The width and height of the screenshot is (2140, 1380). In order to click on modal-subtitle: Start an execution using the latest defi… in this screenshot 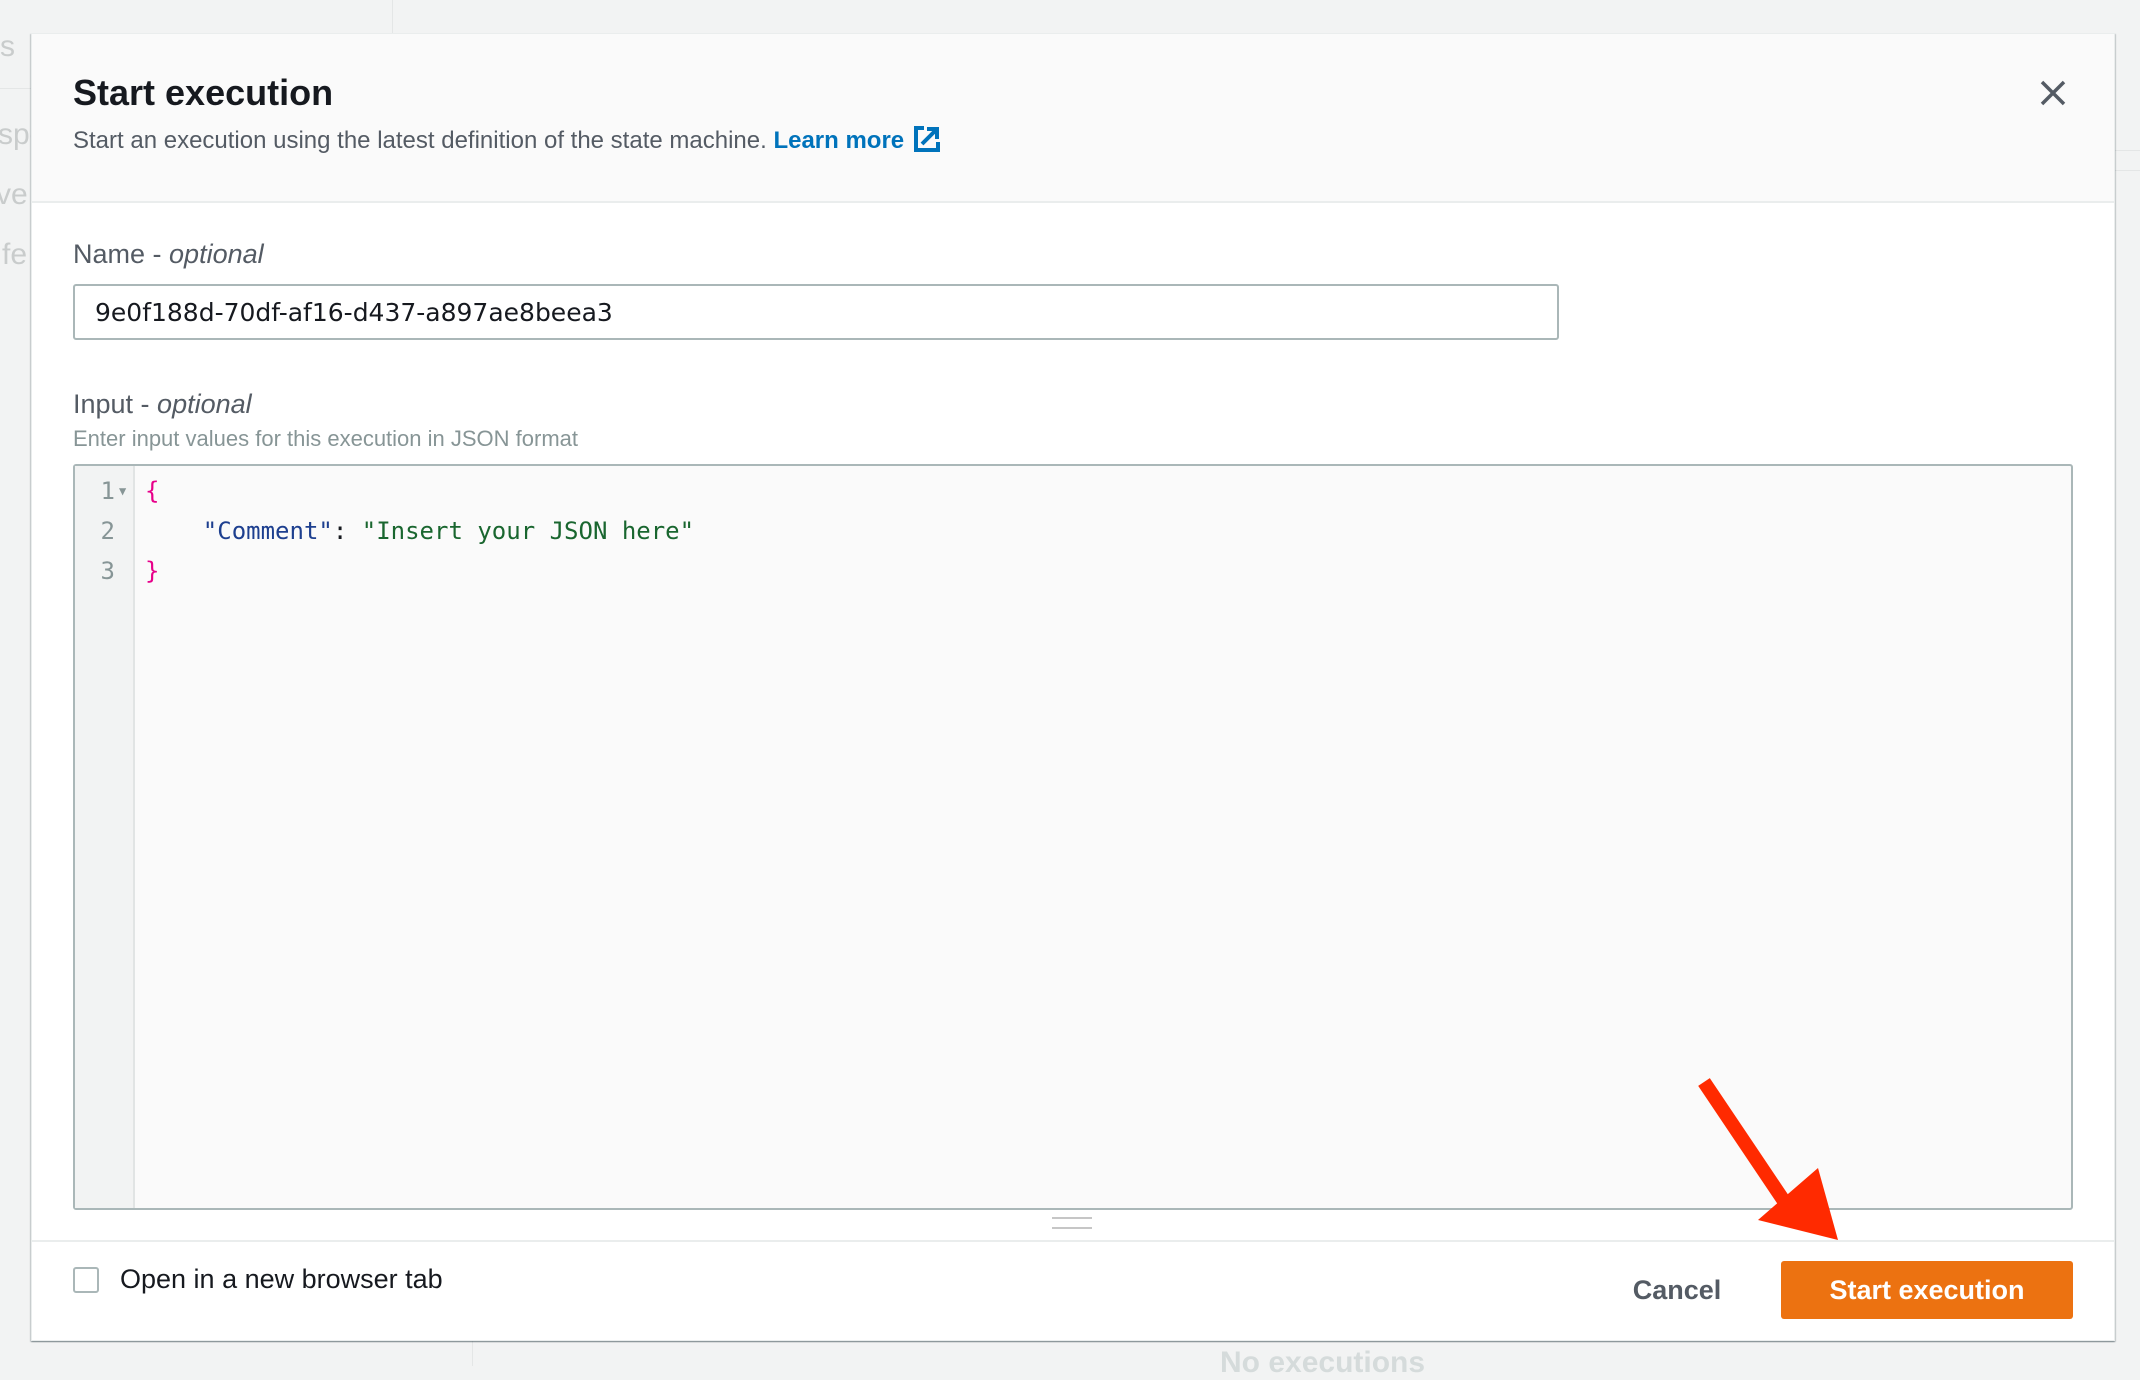, I will do `click(507, 139)`.